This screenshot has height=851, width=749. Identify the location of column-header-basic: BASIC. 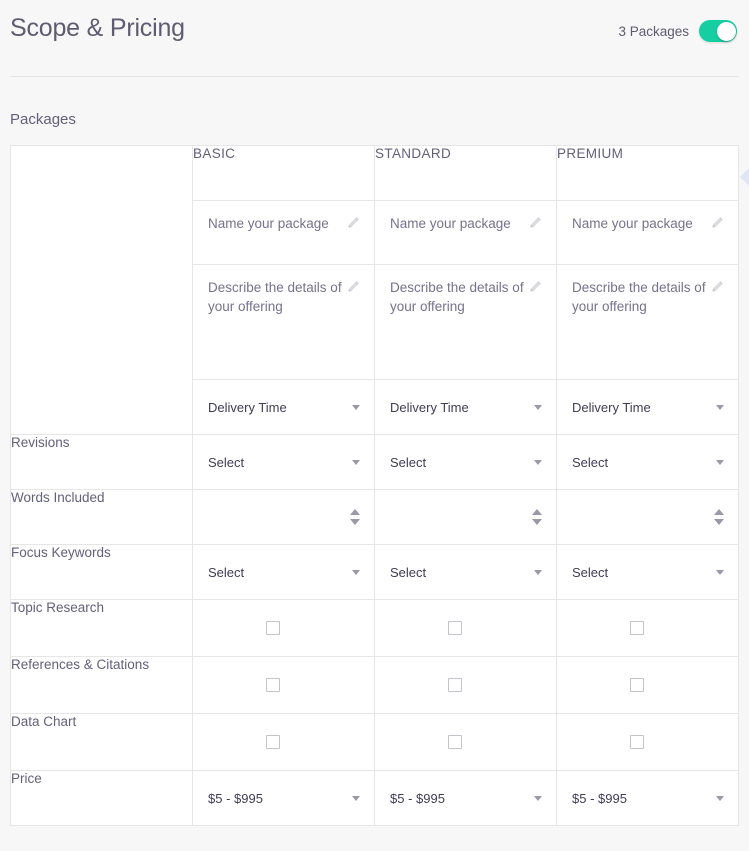
(283, 173).